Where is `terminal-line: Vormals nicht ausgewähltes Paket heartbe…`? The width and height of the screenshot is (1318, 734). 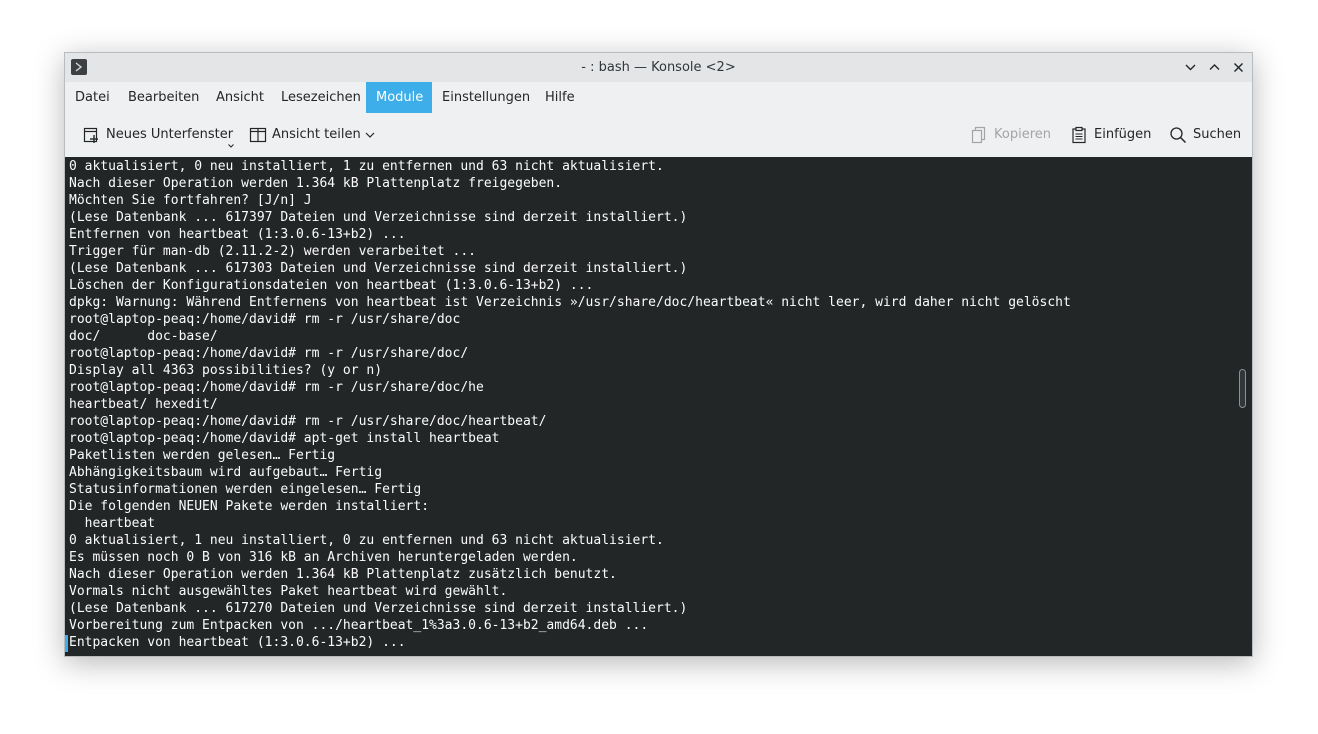
terminal-line: Vormals nicht ausgewähltes Paket heartbe… is located at coordinates (288, 591).